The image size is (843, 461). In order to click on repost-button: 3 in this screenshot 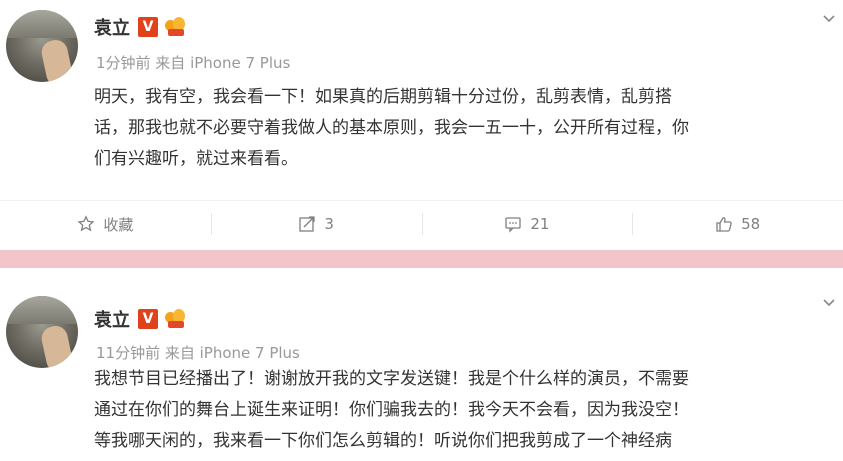, I will do `click(316, 224)`.